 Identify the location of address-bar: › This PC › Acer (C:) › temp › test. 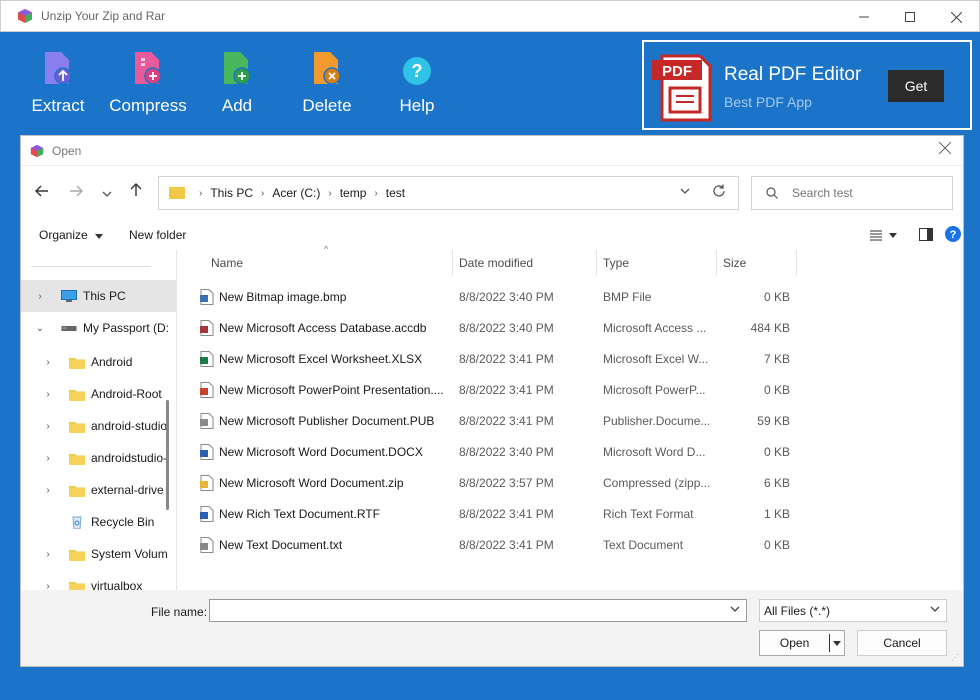
(448, 193).